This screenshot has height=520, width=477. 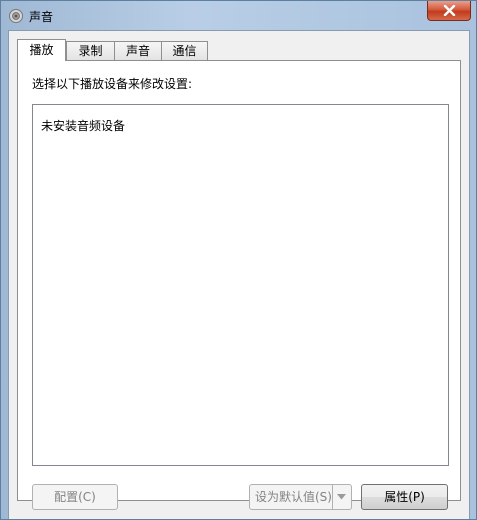 I want to click on configure-button-label: 配置(C), so click(x=75, y=497).